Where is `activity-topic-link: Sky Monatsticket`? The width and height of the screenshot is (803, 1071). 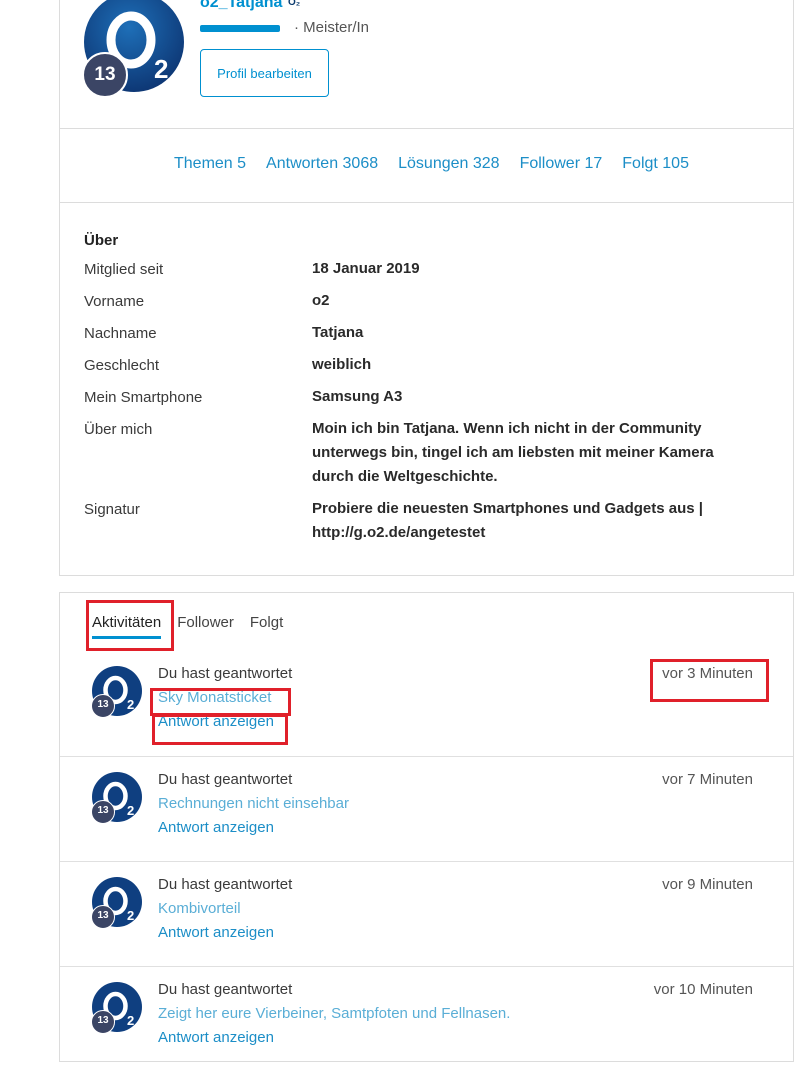
activity-topic-link: Sky Monatsticket is located at coordinates (214, 697).